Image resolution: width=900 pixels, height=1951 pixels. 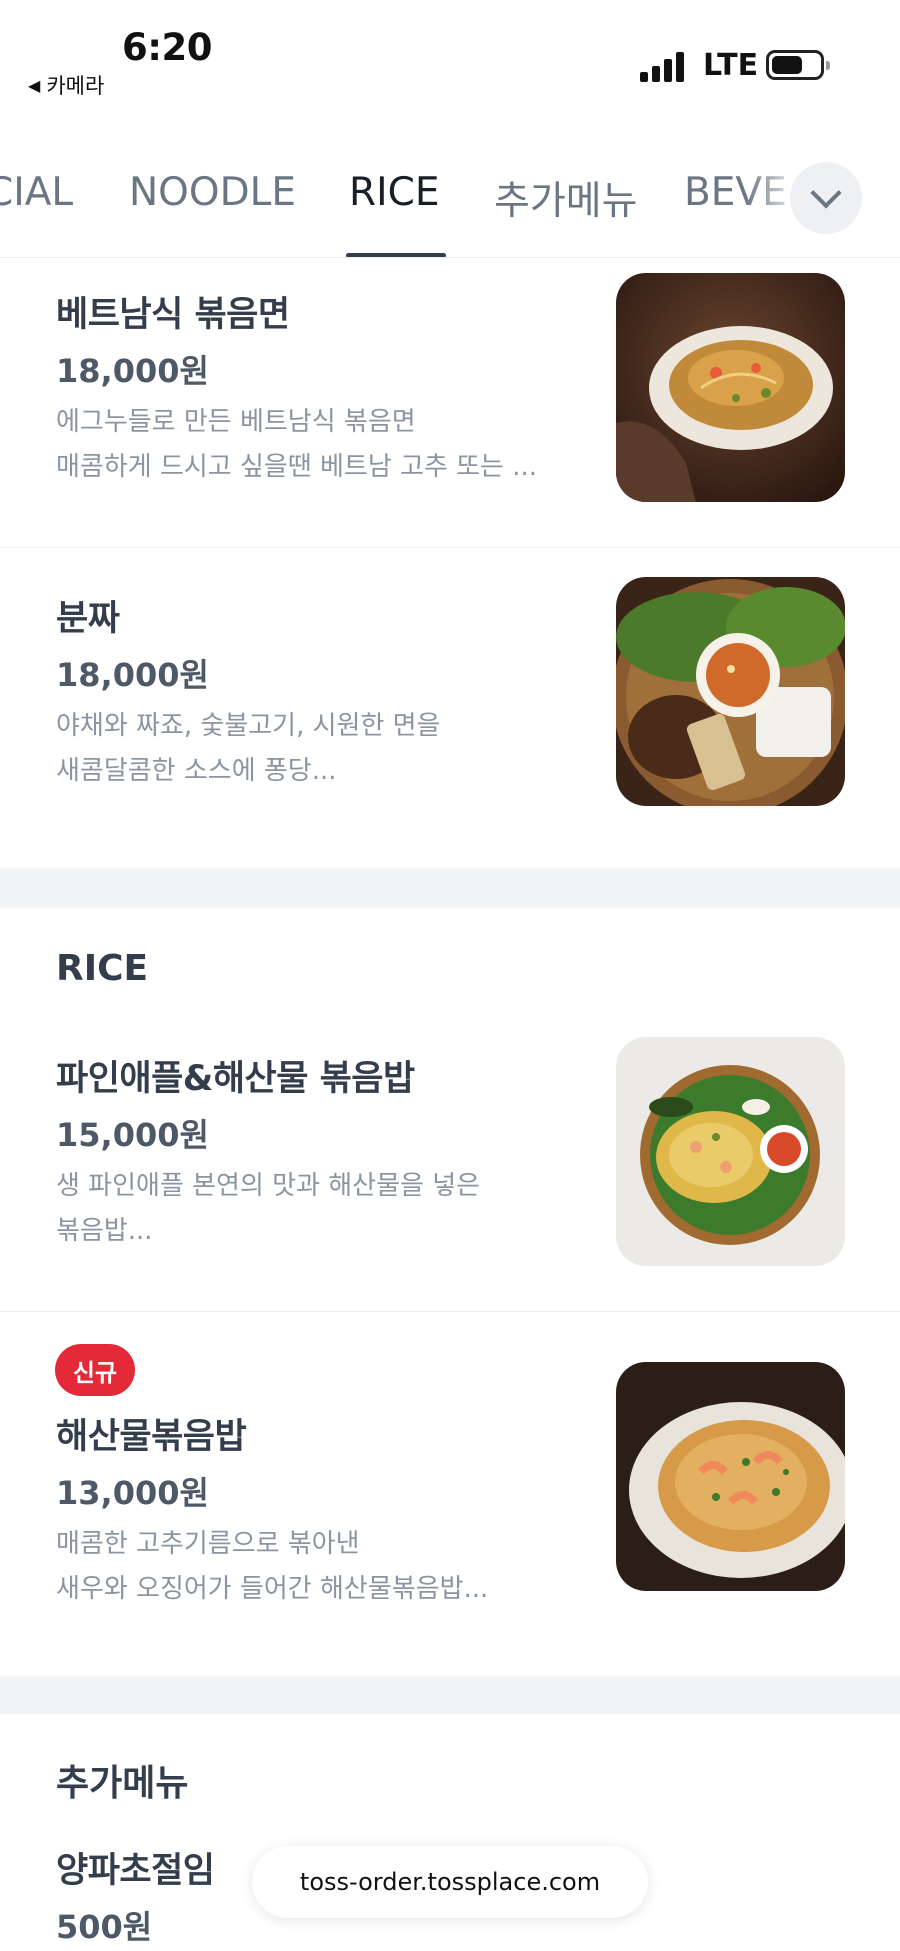 I want to click on url-bar: toss-order.tossplace.com, so click(x=450, y=1882).